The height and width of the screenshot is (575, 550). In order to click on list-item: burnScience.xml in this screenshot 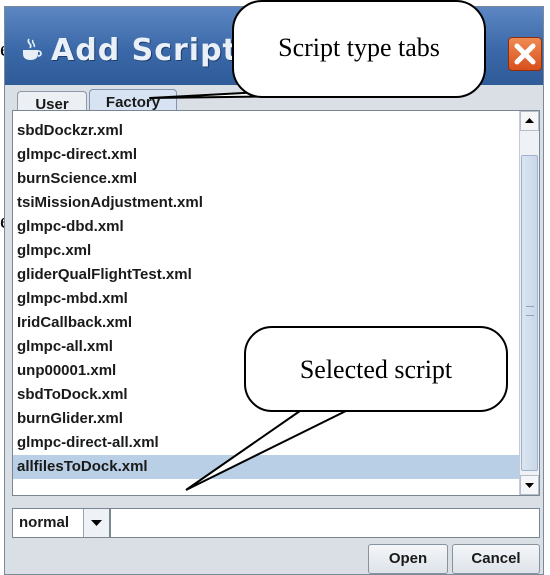, I will do `click(266, 179)`.